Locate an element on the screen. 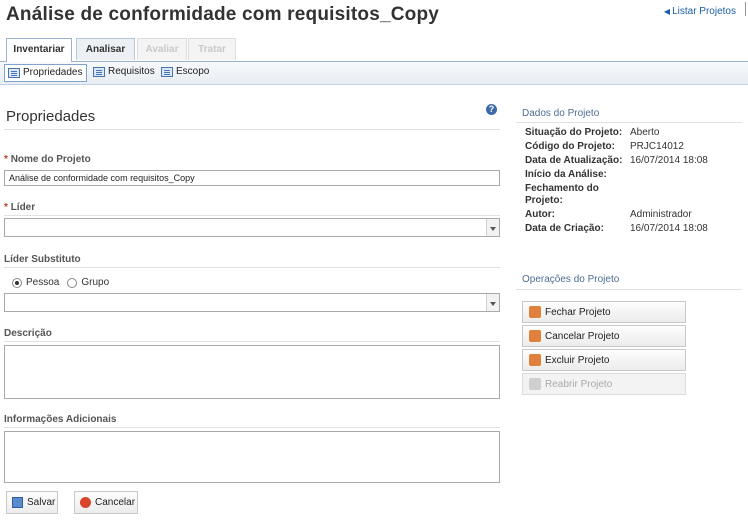  cancelar-projeto-button: Cancelar Projeto is located at coordinates (604, 336).